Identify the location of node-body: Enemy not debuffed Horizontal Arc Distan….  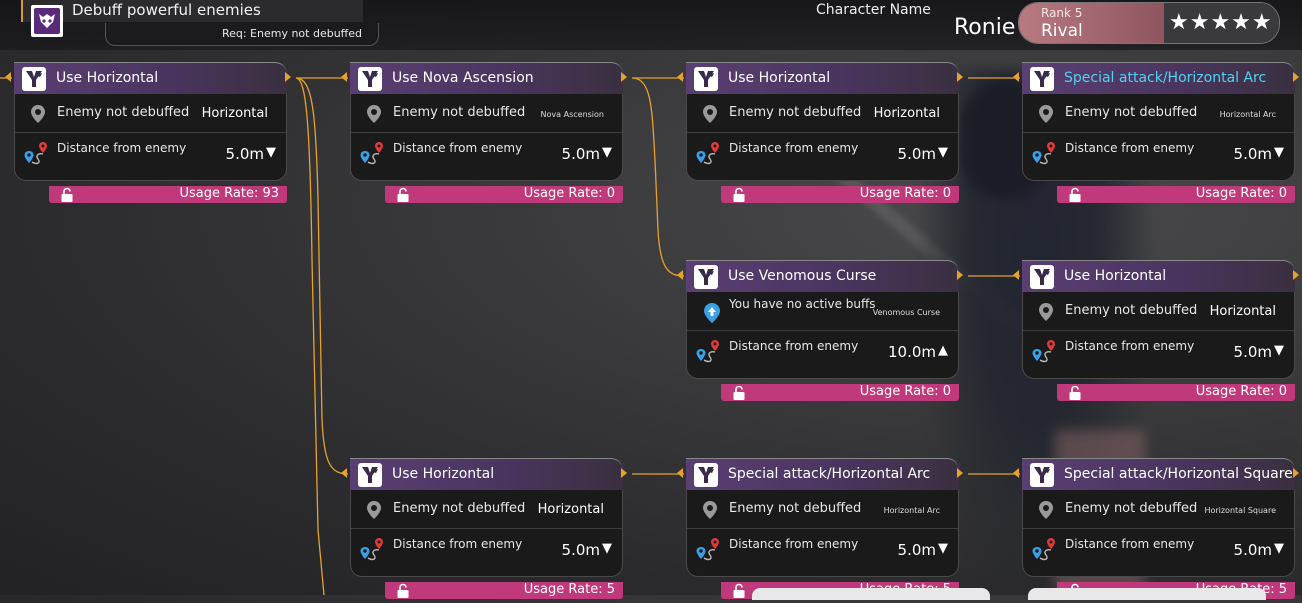
(1158, 137).